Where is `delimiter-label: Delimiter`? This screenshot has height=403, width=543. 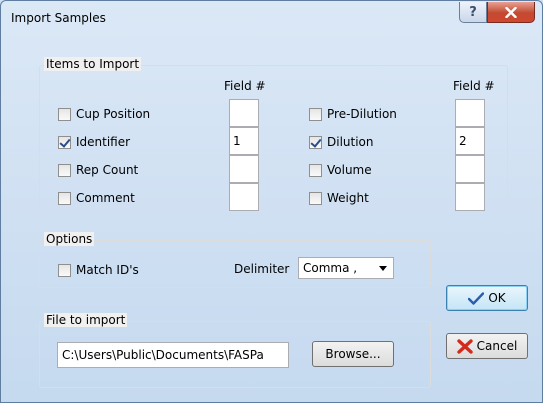
delimiter-label: Delimiter is located at coordinates (262, 269).